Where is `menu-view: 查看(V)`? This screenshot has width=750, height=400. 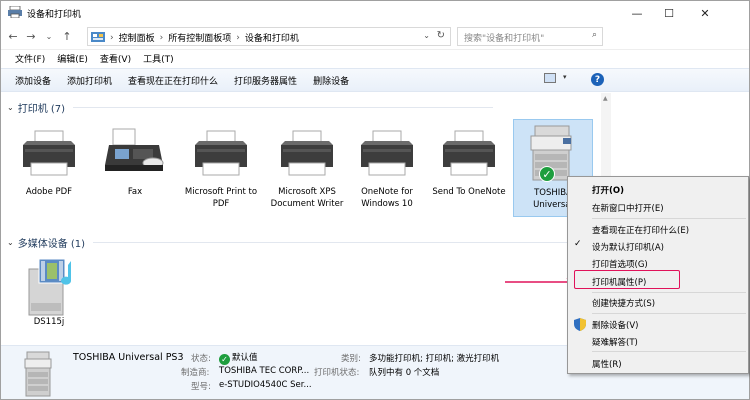
menu-view: 查看(V) is located at coordinates (115, 58).